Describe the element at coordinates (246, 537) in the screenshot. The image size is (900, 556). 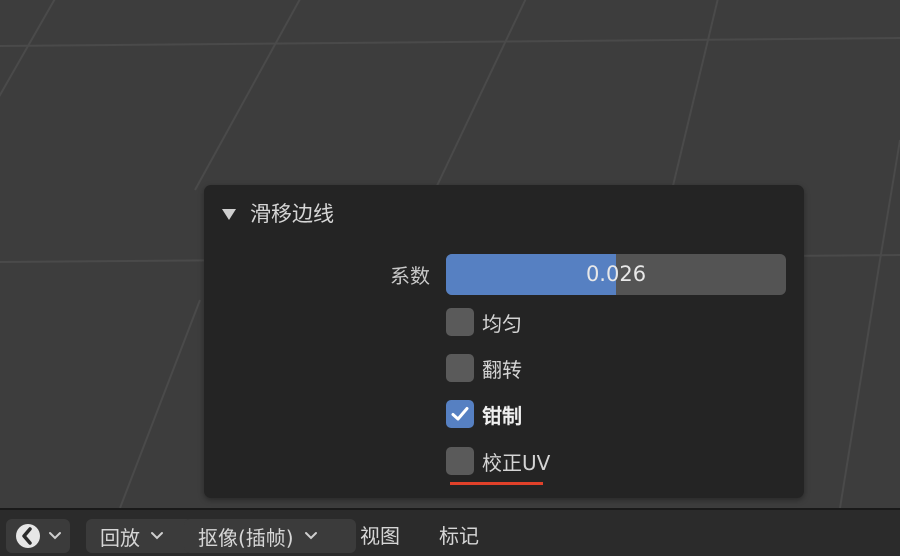
I see `keying-menu-label: 抠像(插帧)` at that location.